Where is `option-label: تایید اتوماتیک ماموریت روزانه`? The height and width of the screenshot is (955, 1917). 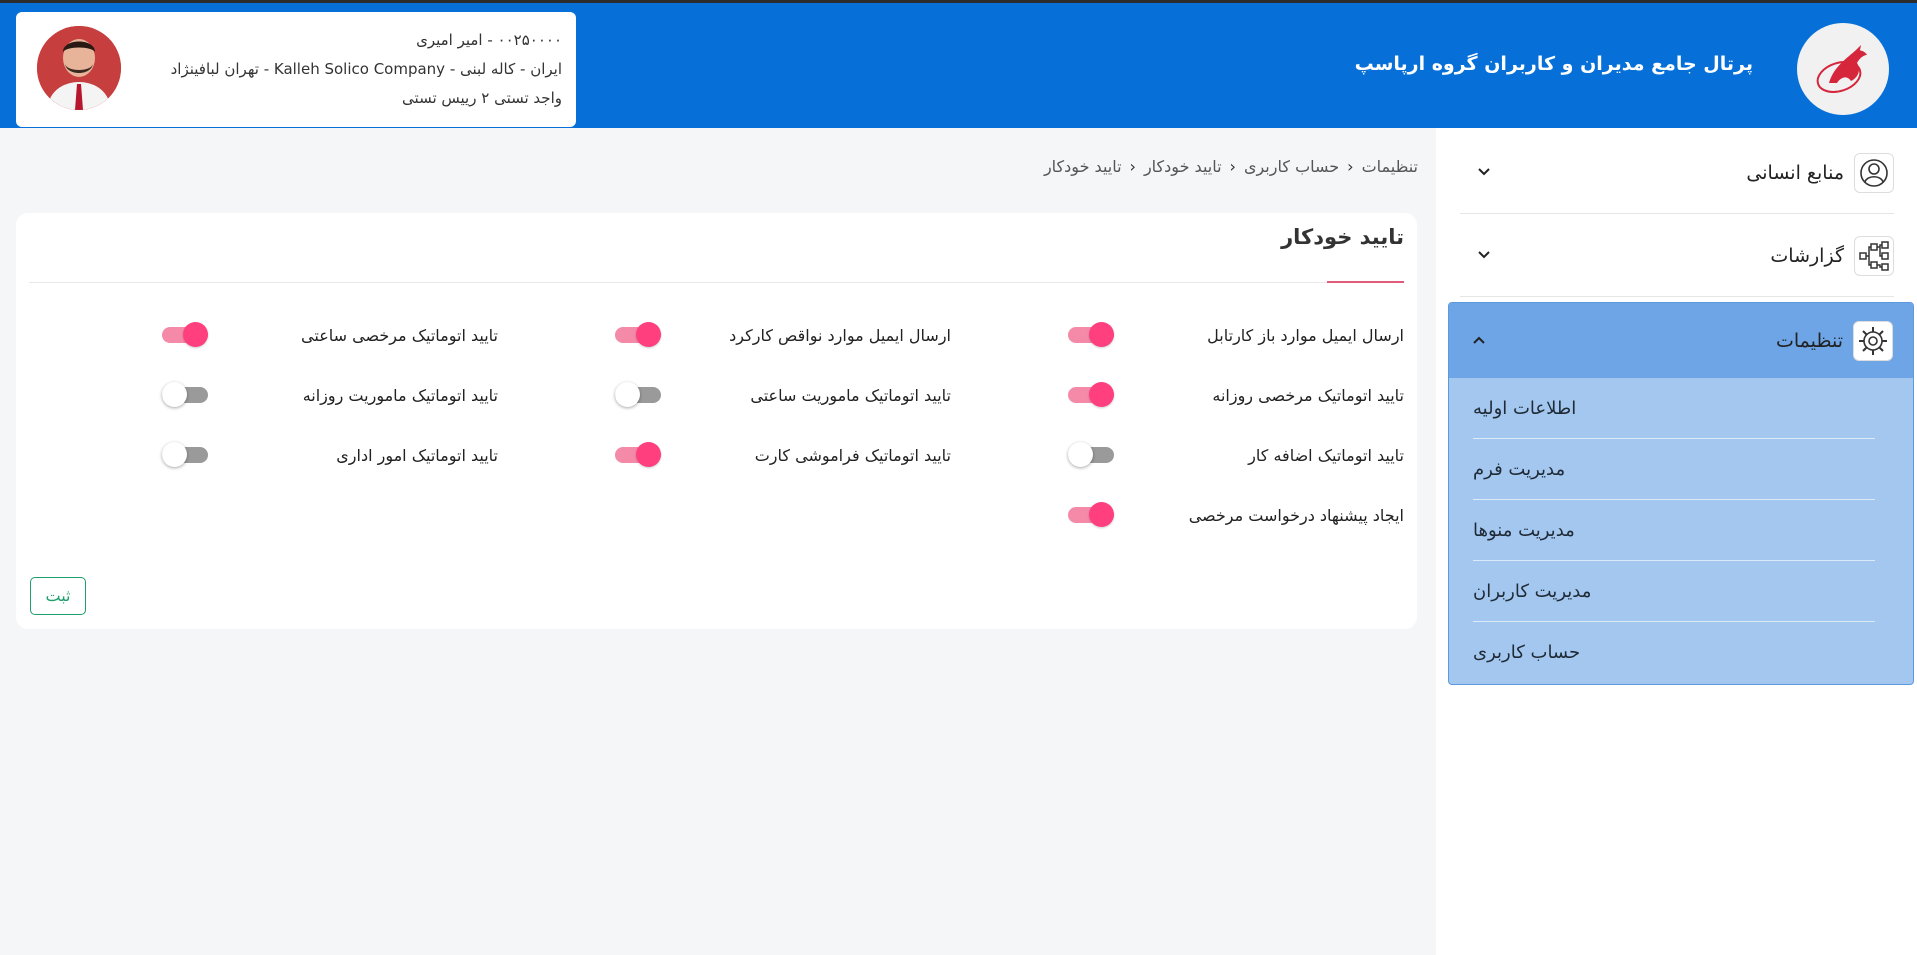 option-label: تایید اتوماتیک ماموریت روزانه is located at coordinates (400, 395).